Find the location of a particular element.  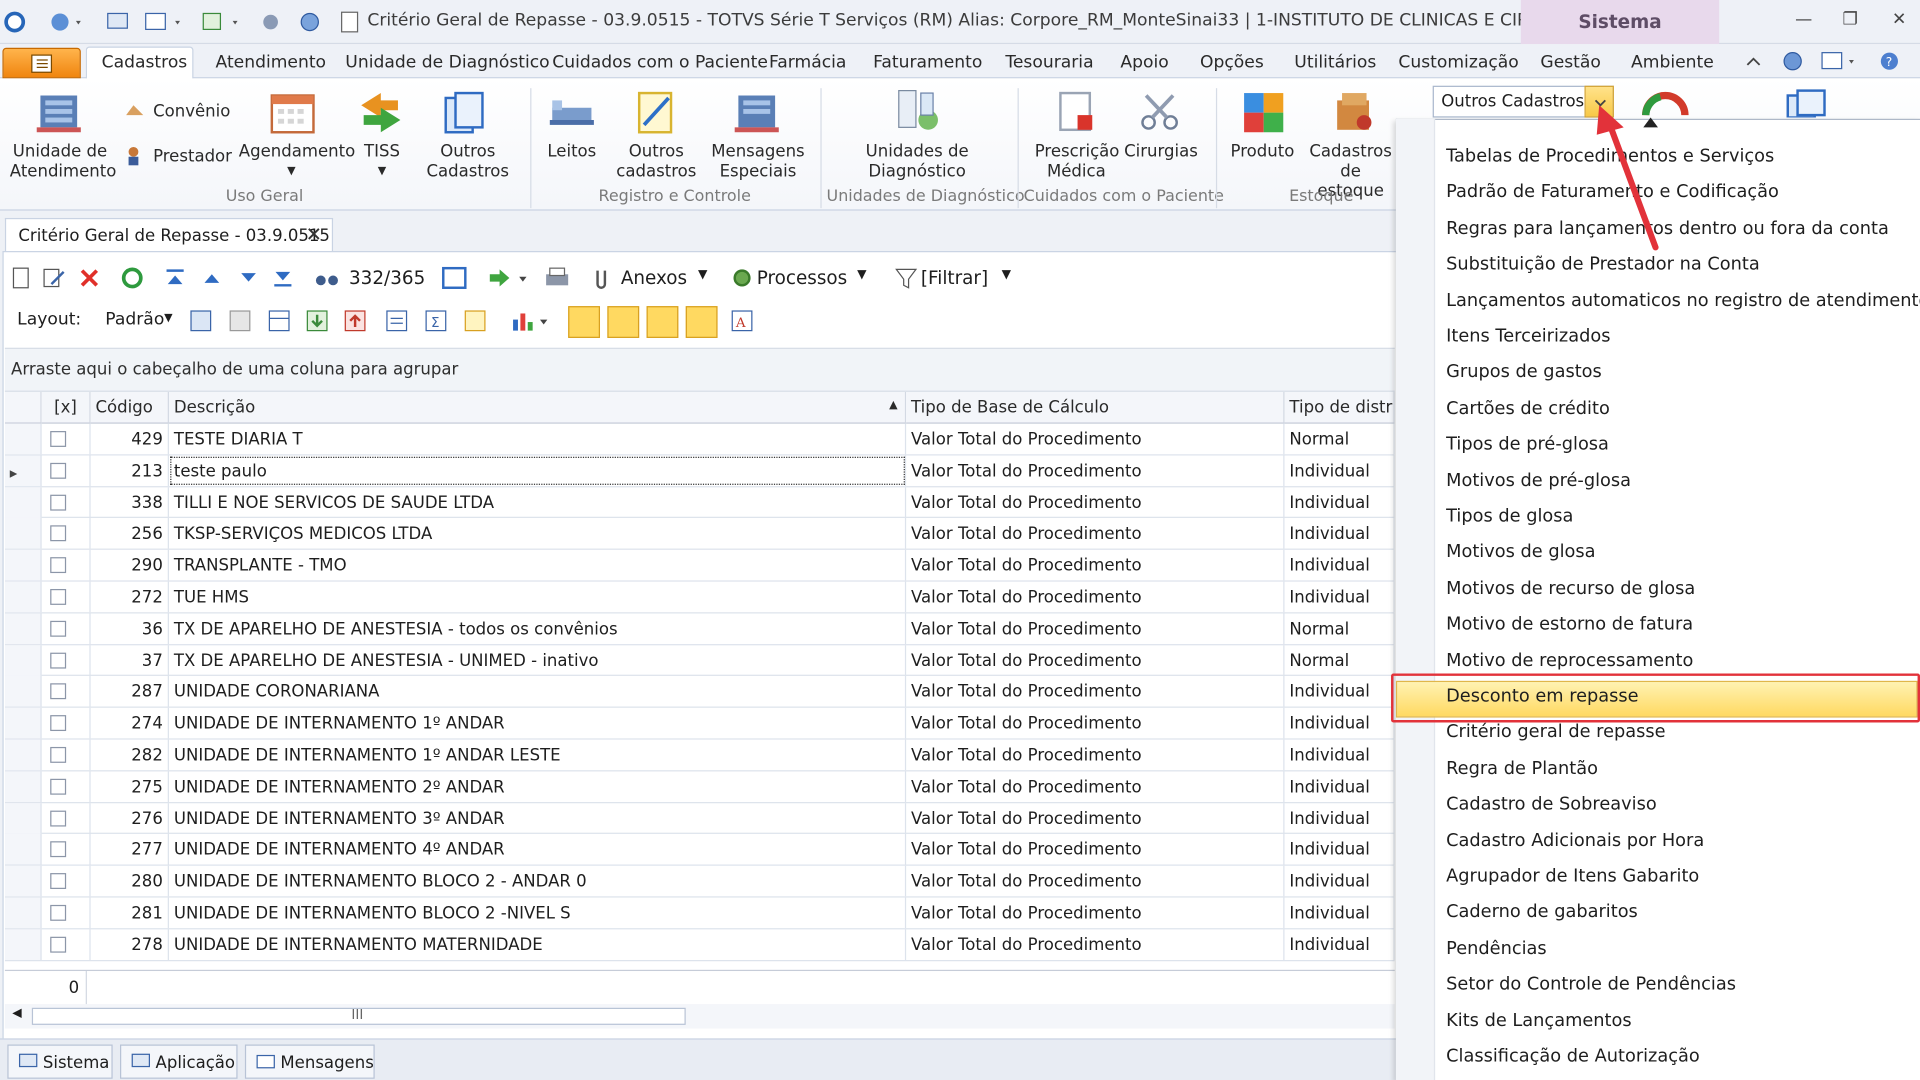

edit-record-icon is located at coordinates (54, 278).